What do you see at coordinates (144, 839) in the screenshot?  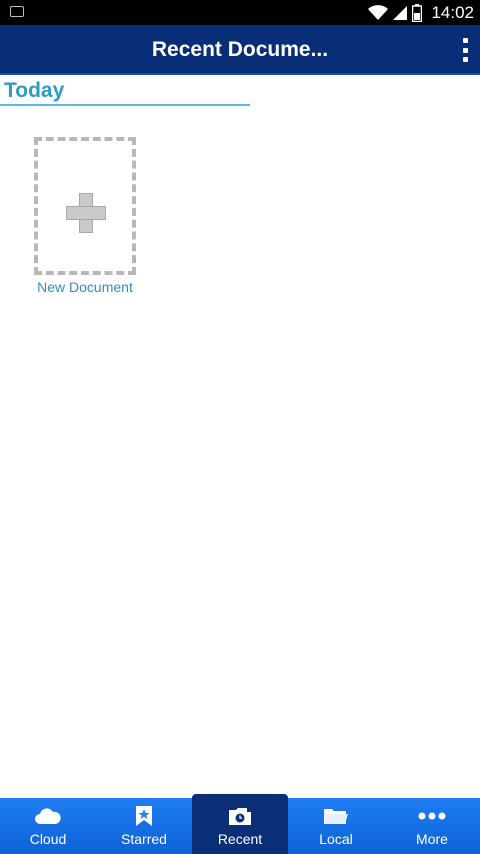 I see `nav-label-starred: Starred` at bounding box center [144, 839].